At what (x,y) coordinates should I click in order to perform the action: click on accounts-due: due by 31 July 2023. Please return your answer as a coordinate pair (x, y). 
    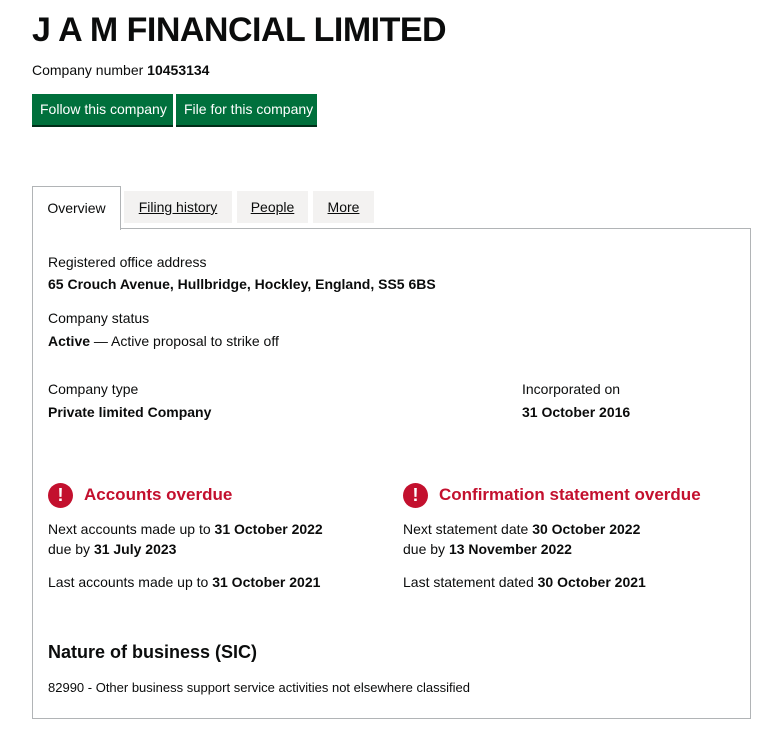
    Looking at the image, I should click on (112, 549).